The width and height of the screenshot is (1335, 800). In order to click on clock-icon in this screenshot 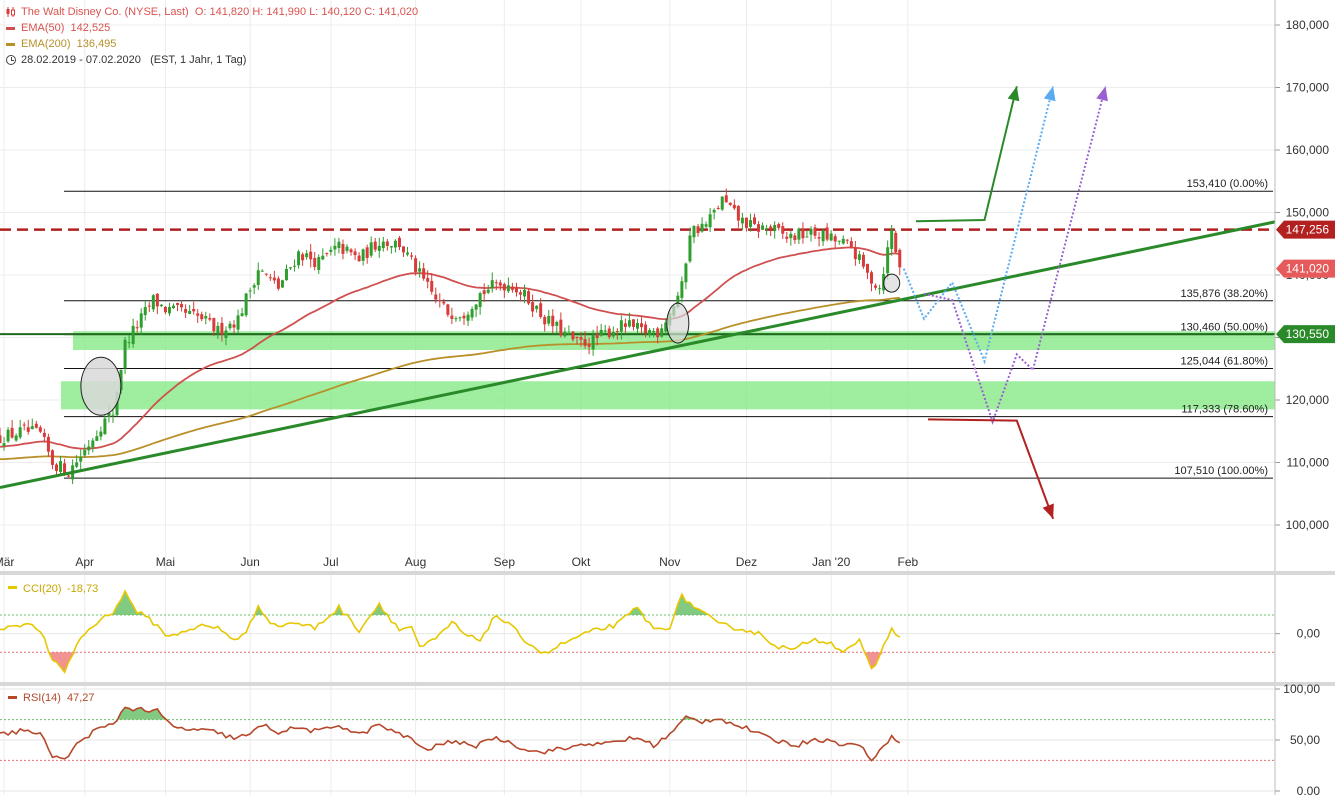, I will do `click(11, 60)`.